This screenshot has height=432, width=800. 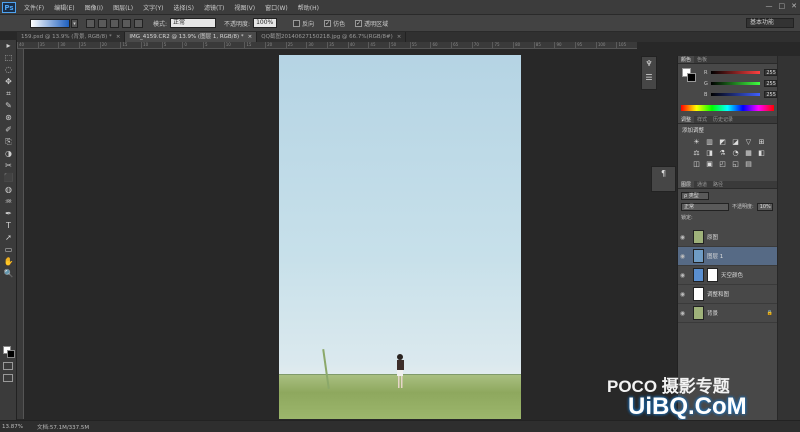 I want to click on mode-select: 正常, so click(x=193, y=23).